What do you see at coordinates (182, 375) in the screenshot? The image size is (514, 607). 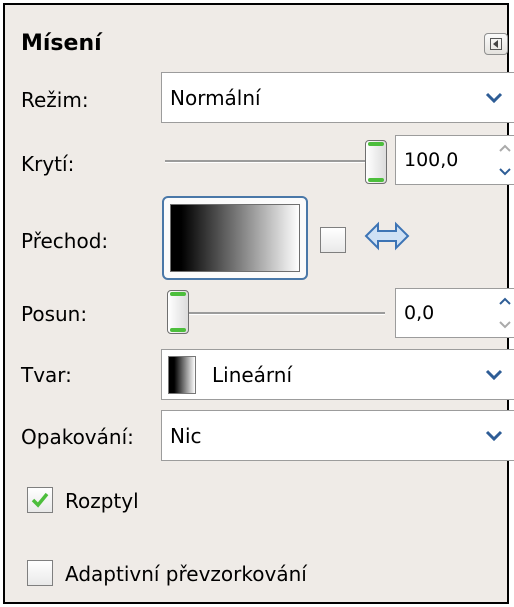 I see `linear-shape-icon` at bounding box center [182, 375].